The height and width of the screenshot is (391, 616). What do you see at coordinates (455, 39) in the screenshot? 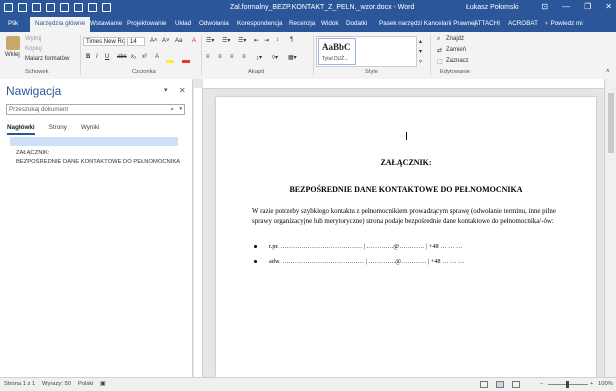
I see `find-button: Znajdź` at bounding box center [455, 39].